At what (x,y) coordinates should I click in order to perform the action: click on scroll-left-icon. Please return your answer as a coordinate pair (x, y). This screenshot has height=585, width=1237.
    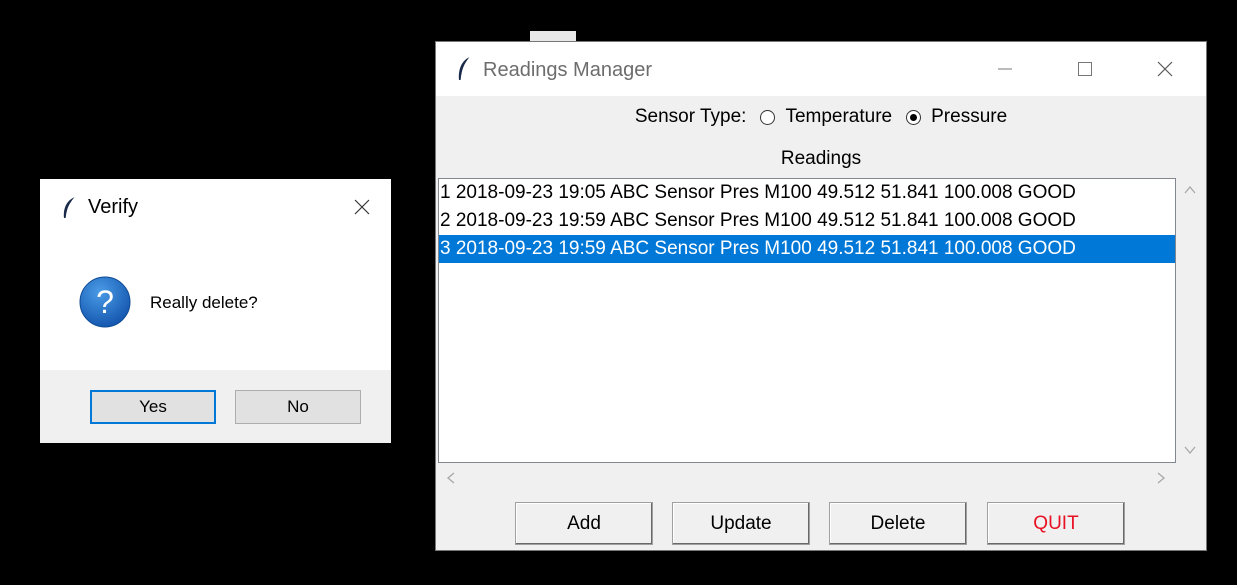
    Looking at the image, I should click on (451, 479).